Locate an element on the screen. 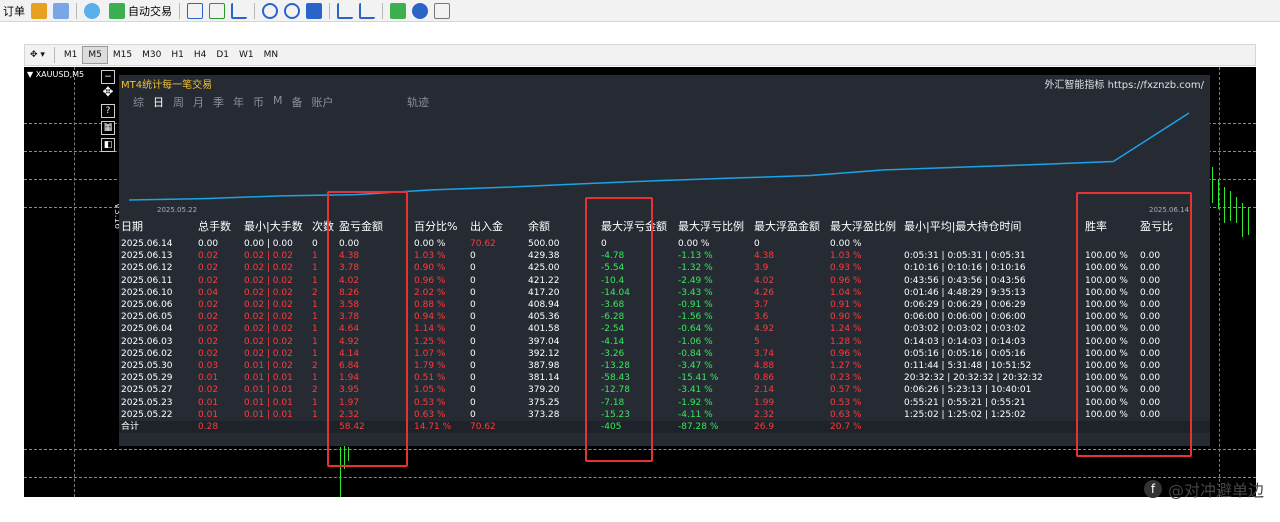 This screenshot has width=1280, height=522. cell-3: 0 is located at coordinates (315, 244).